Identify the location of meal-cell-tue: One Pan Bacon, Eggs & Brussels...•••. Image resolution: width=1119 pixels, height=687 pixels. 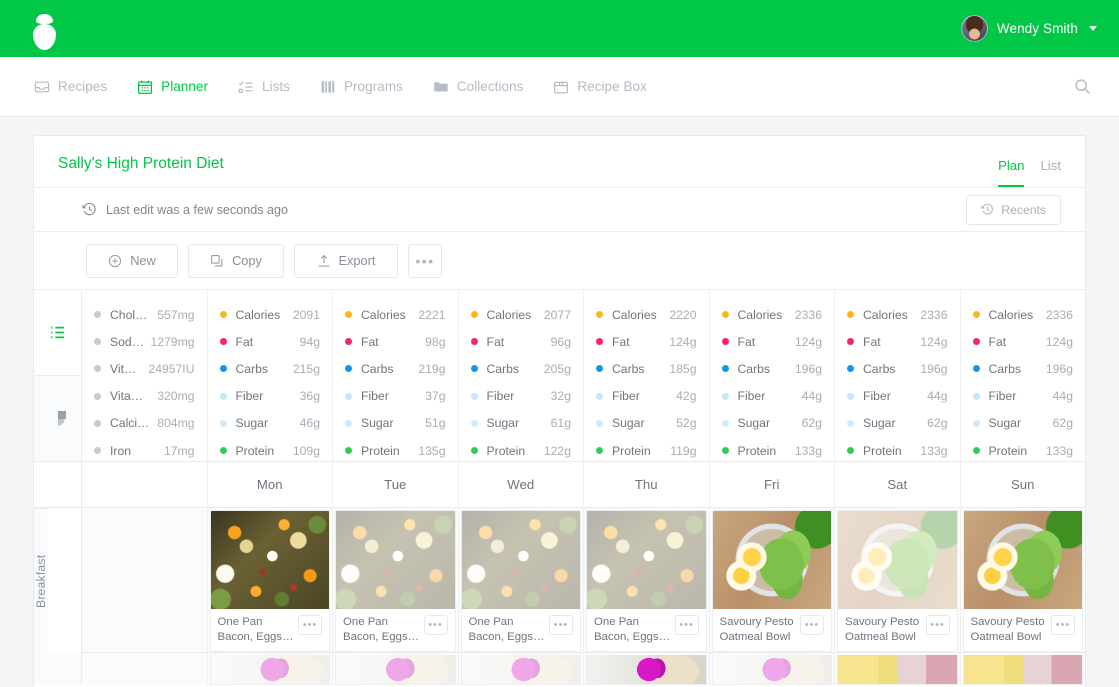
(396, 580).